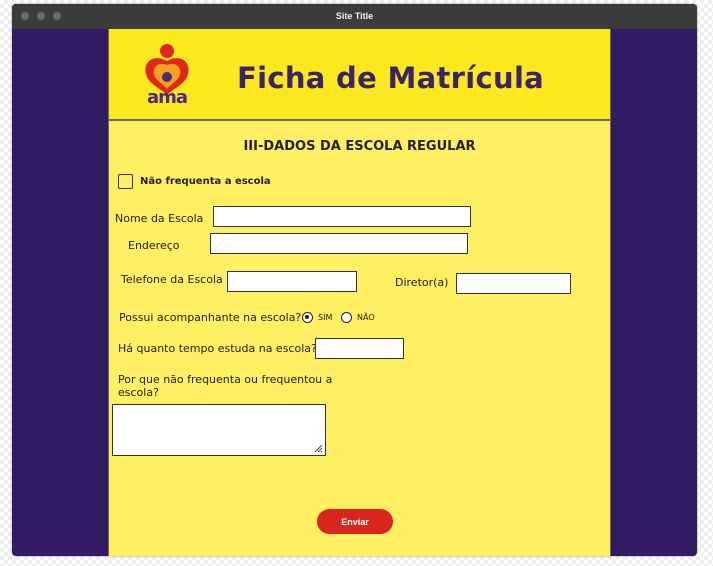 This screenshot has height=566, width=713. I want to click on companion-question: Possui acompanhante na escola?, so click(210, 317).